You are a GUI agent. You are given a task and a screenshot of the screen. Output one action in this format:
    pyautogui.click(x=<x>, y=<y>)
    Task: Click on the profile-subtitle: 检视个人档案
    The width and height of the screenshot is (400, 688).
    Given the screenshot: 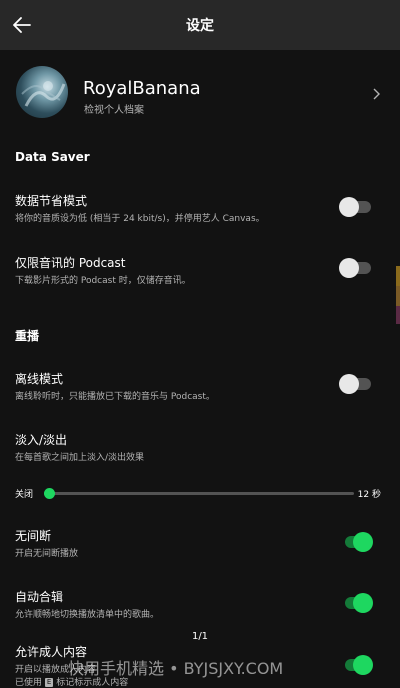 What is the action you would take?
    pyautogui.click(x=114, y=110)
    